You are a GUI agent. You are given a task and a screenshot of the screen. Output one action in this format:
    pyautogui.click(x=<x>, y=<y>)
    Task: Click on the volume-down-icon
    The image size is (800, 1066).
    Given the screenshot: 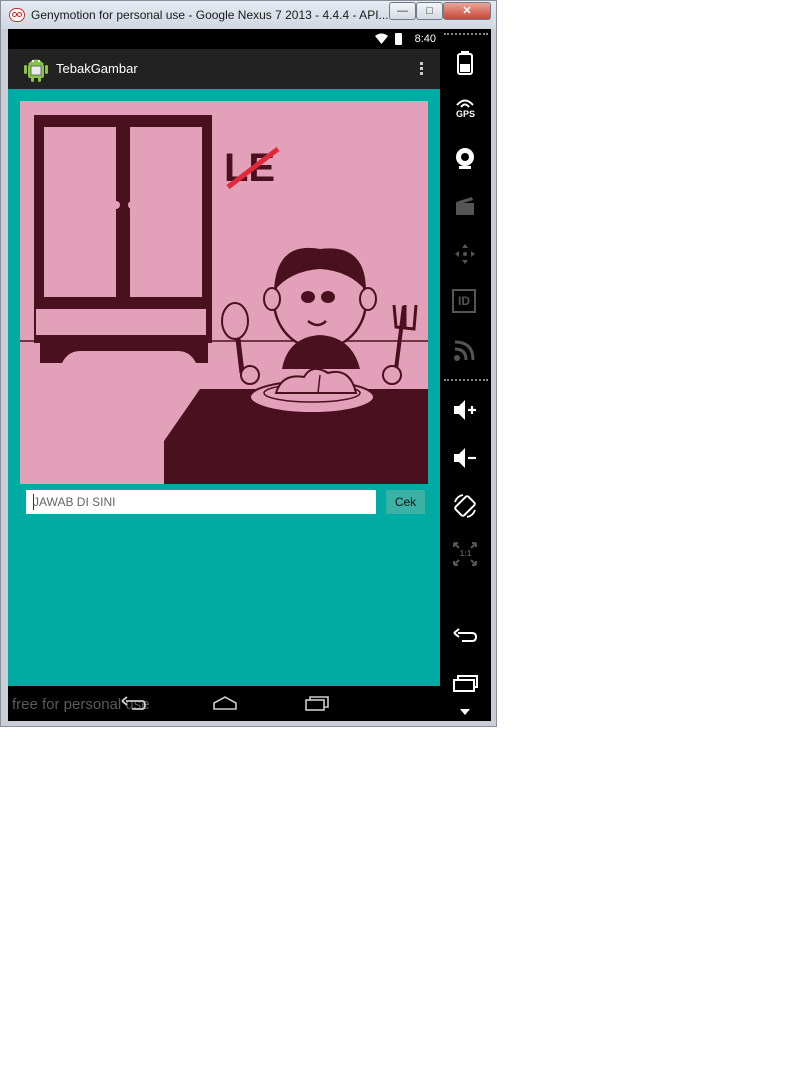 What is the action you would take?
    pyautogui.click(x=465, y=458)
    